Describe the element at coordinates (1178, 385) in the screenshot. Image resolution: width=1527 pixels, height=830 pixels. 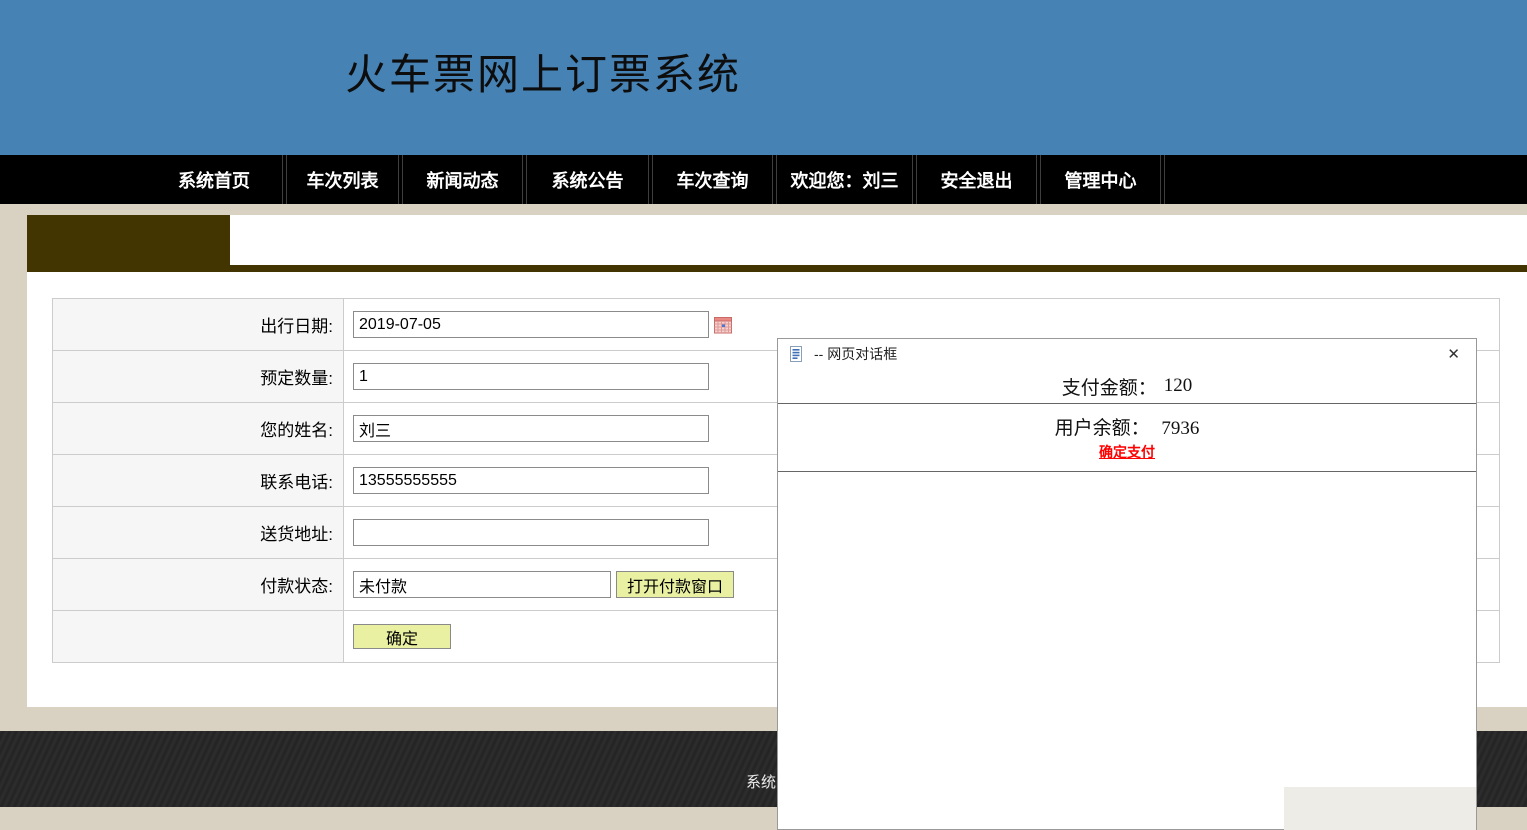
I see `payment-amount-value: 120` at that location.